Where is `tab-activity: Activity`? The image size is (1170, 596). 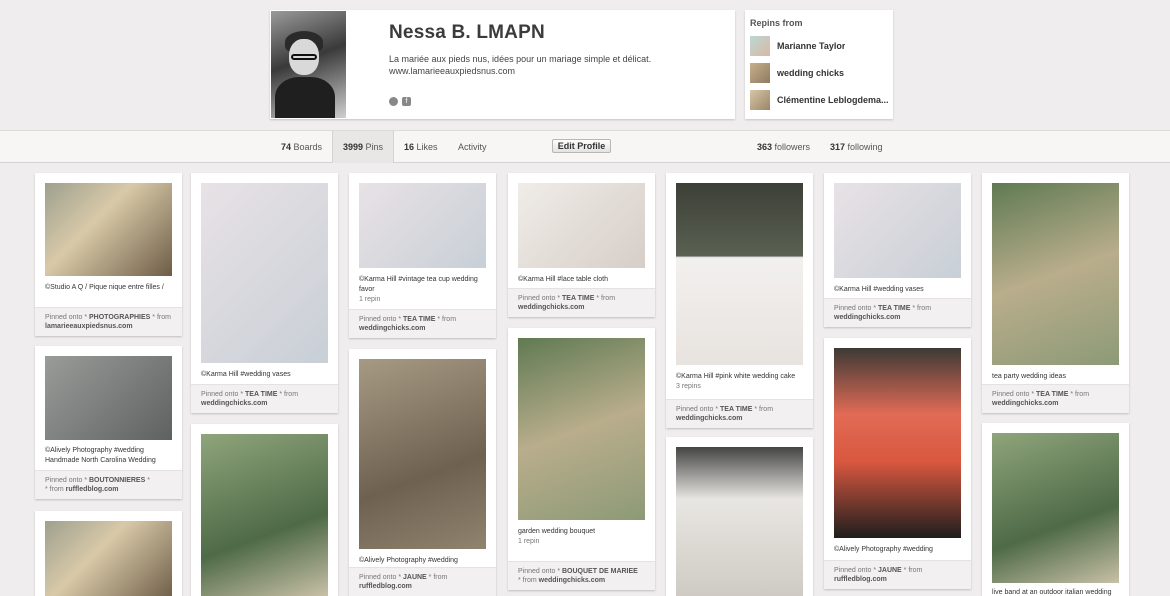 tab-activity: Activity is located at coordinates (472, 147).